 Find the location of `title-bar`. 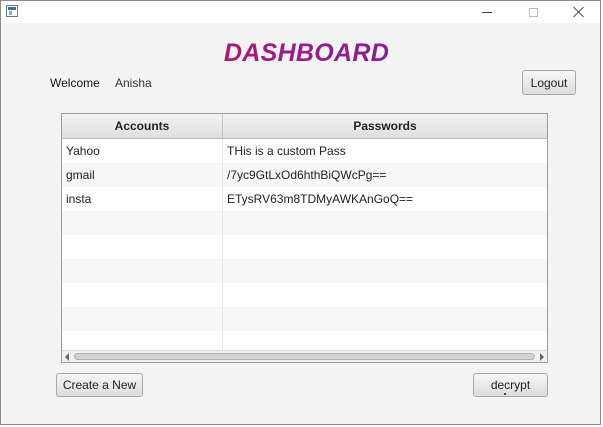

title-bar is located at coordinates (300, 12).